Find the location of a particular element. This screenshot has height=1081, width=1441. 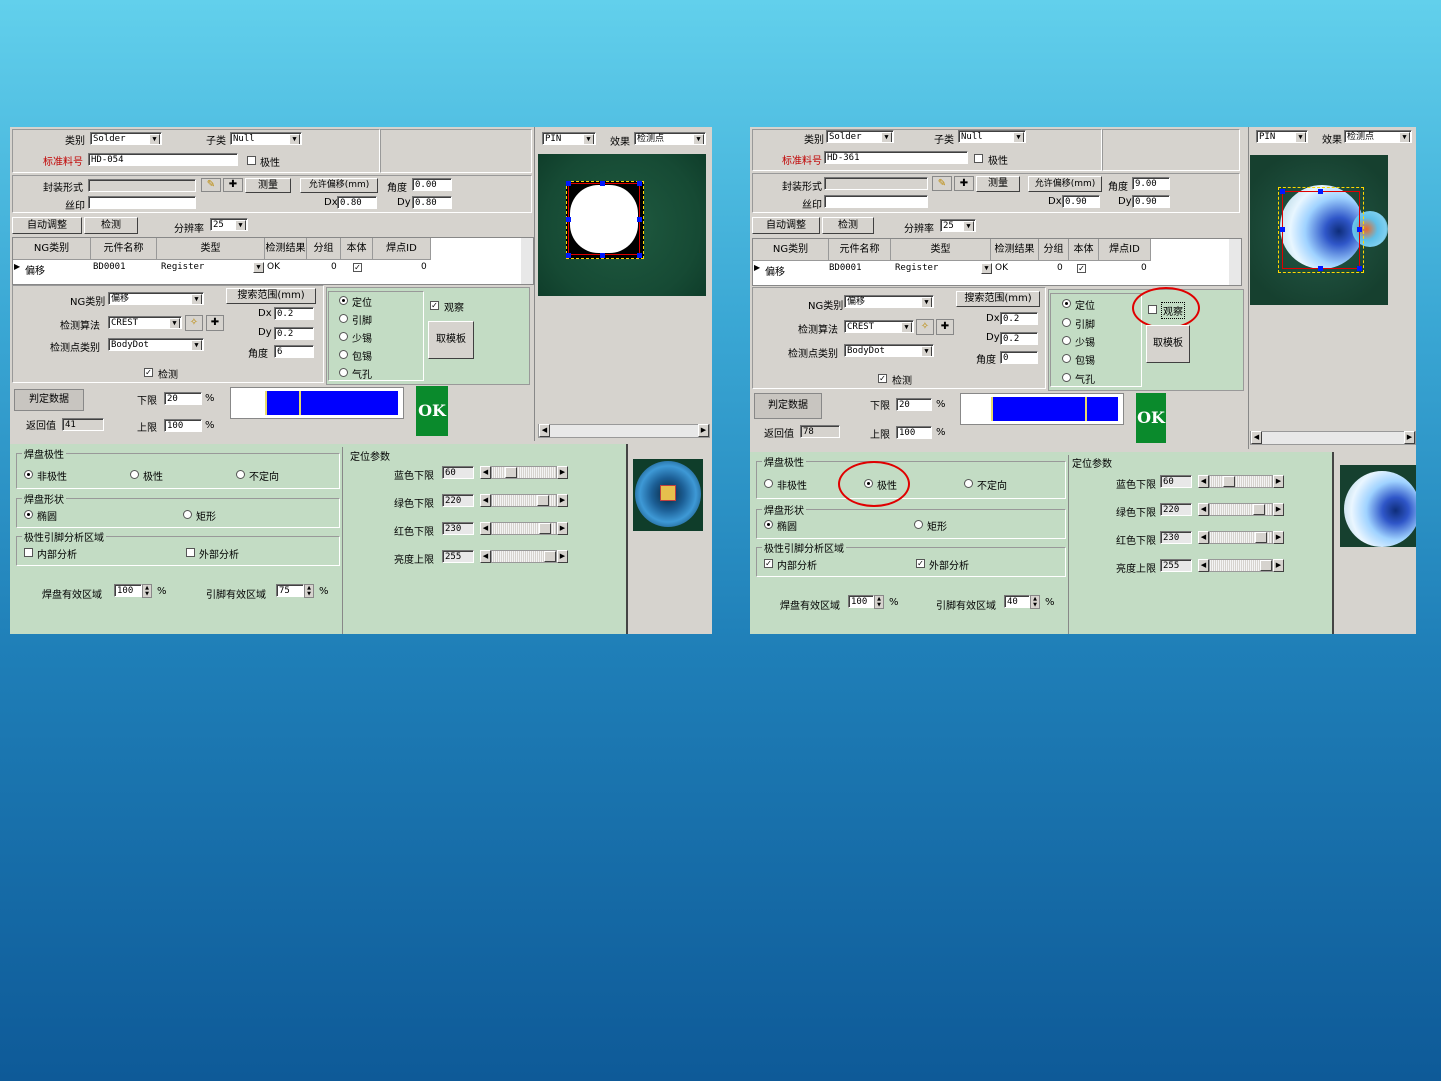

table-header: 本体 is located at coordinates (357, 249).